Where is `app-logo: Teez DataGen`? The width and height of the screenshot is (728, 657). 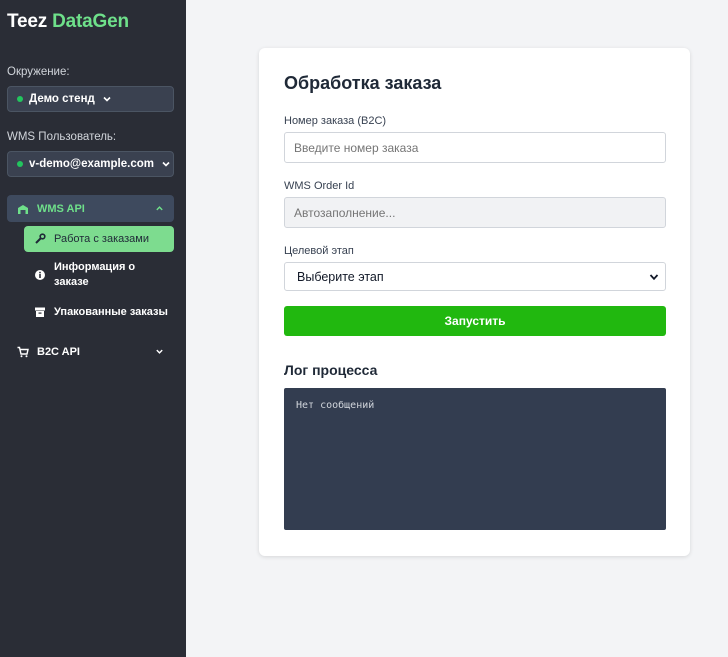 app-logo: Teez DataGen is located at coordinates (68, 22).